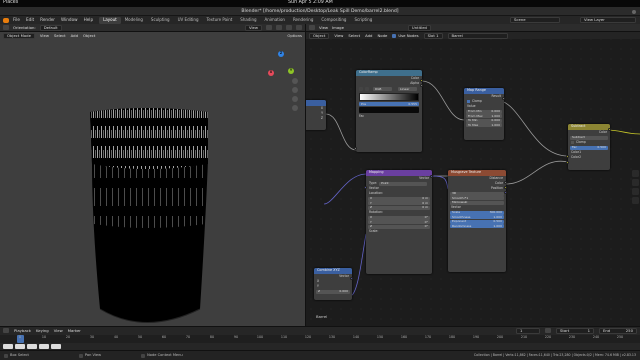 This screenshot has height=360, width=640. I want to click on menu-object: Object, so click(89, 35).